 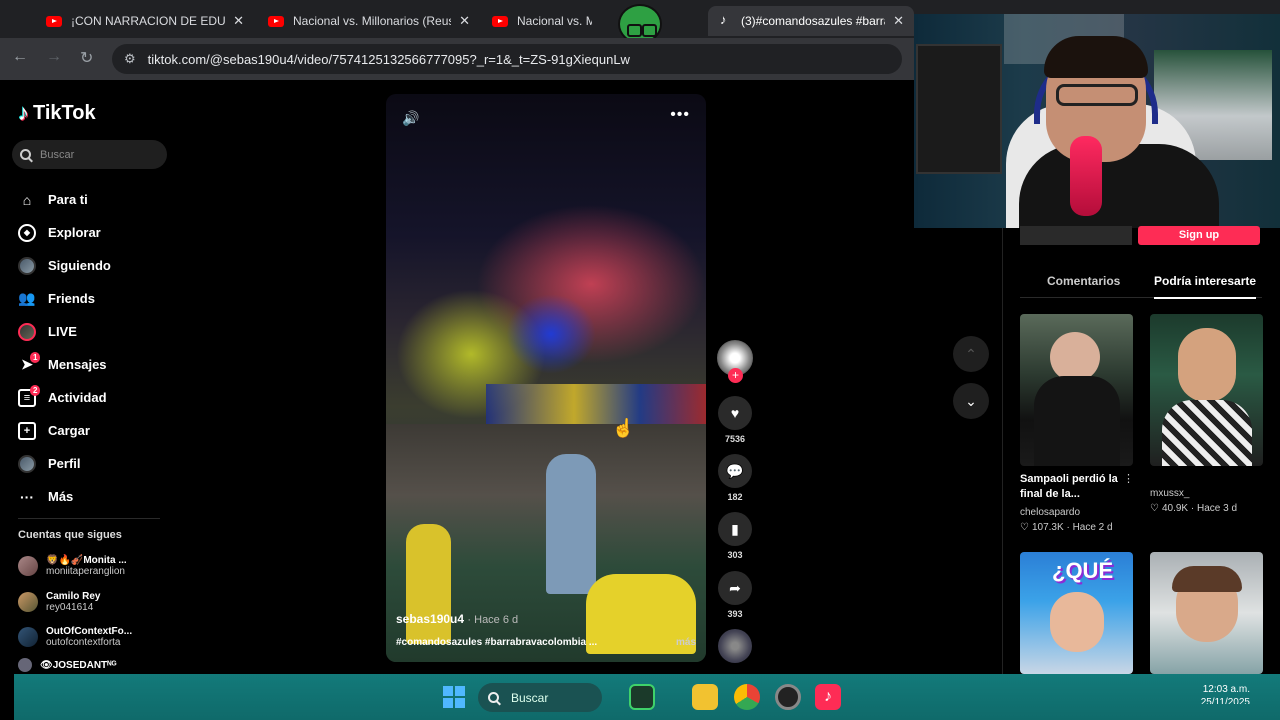 What do you see at coordinates (542, 21) in the screenshot?
I see `browser-tab-3: Nacional vs. Mill` at bounding box center [542, 21].